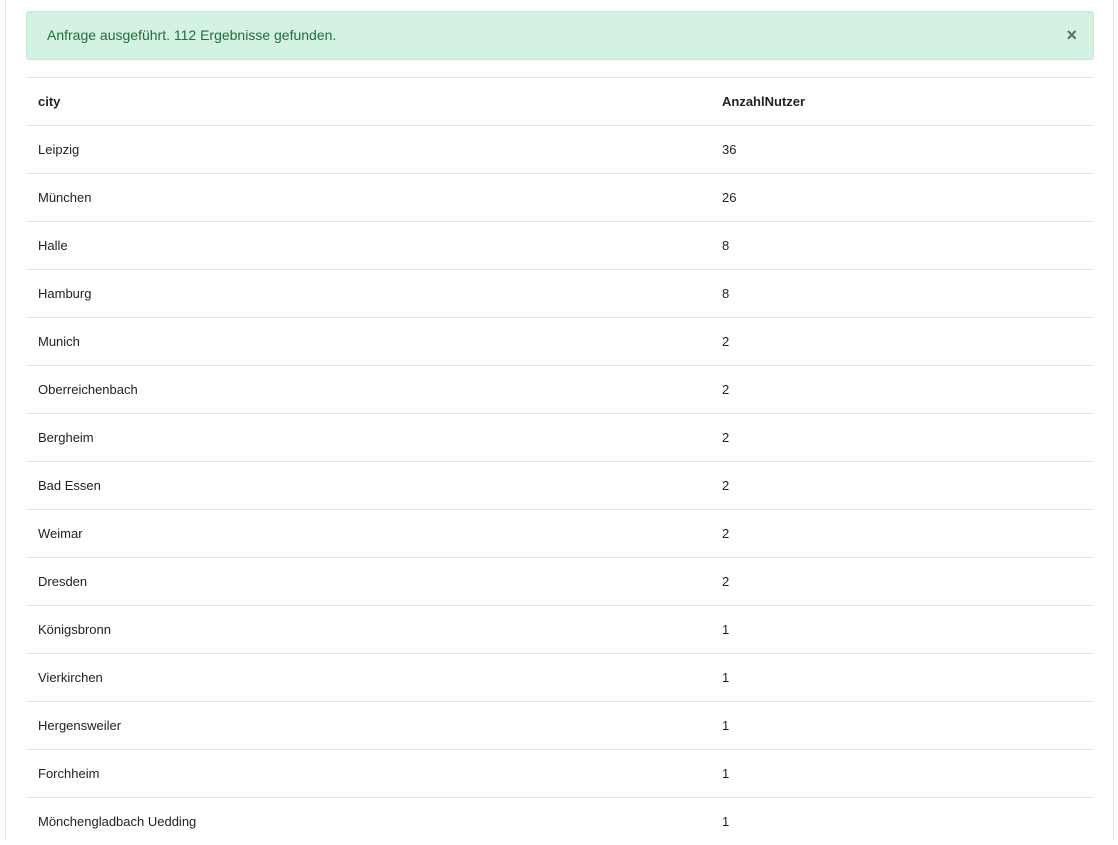 The image size is (1118, 845). I want to click on table-header-row: city AnzahlNutzer, so click(560, 102).